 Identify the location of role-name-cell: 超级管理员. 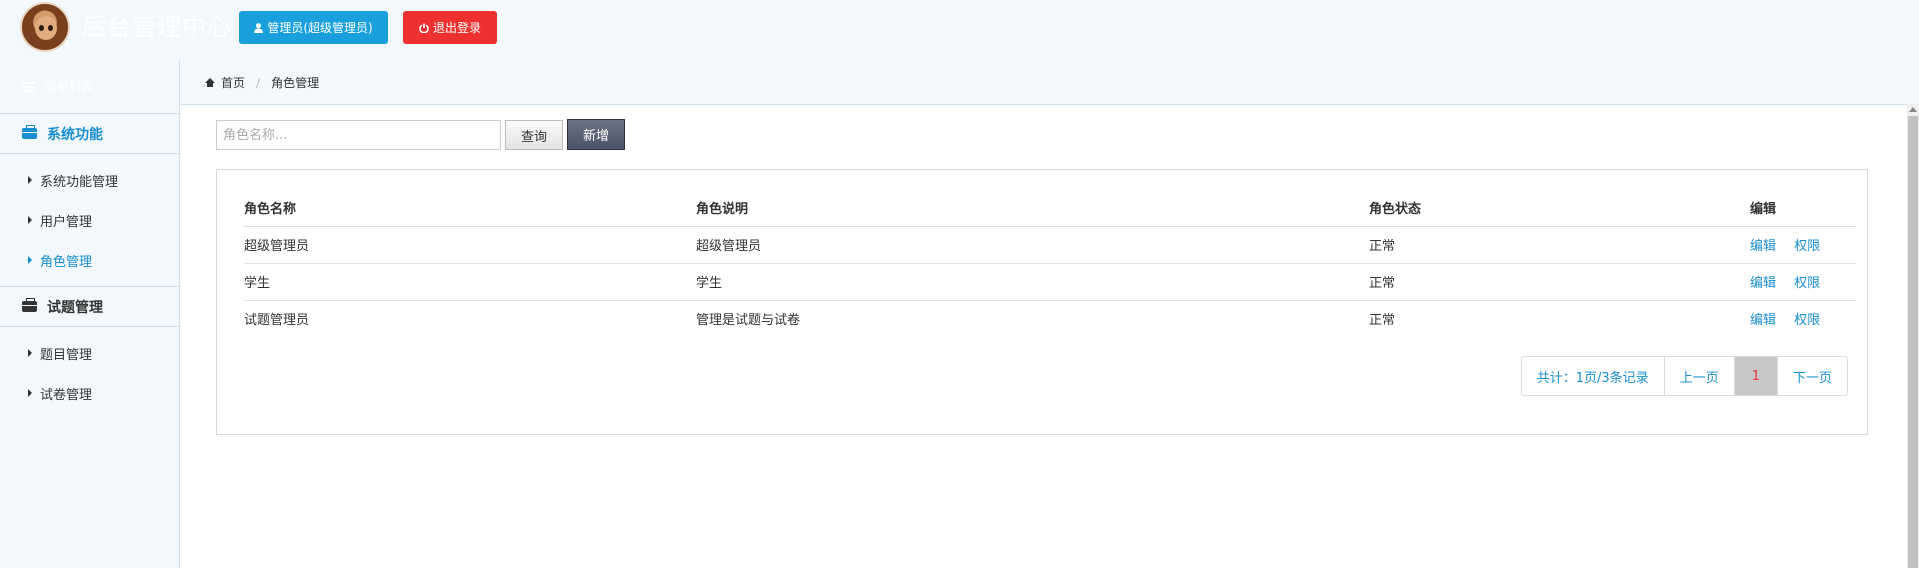
(470, 245).